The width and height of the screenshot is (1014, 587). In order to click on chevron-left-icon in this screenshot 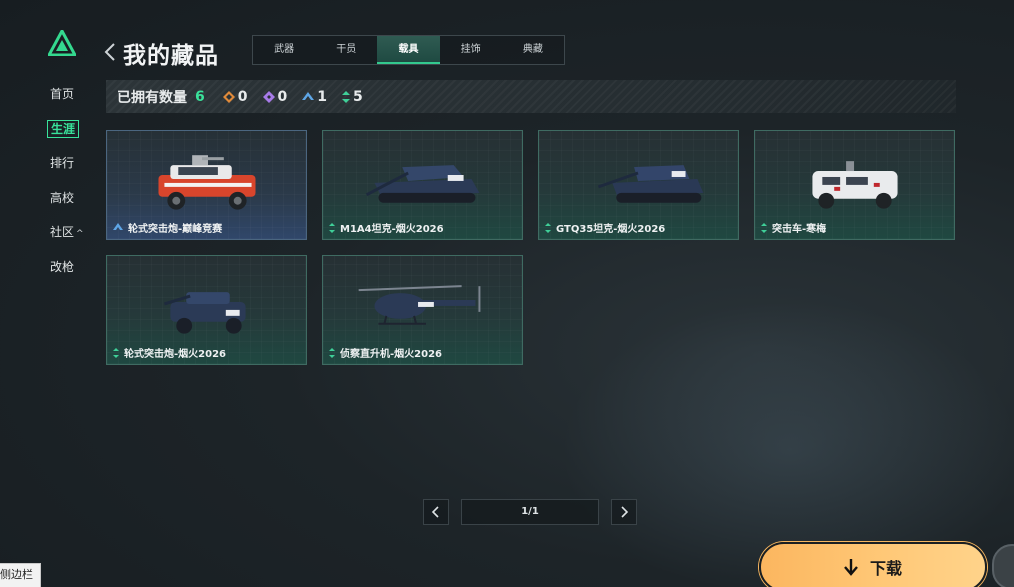, I will do `click(435, 512)`.